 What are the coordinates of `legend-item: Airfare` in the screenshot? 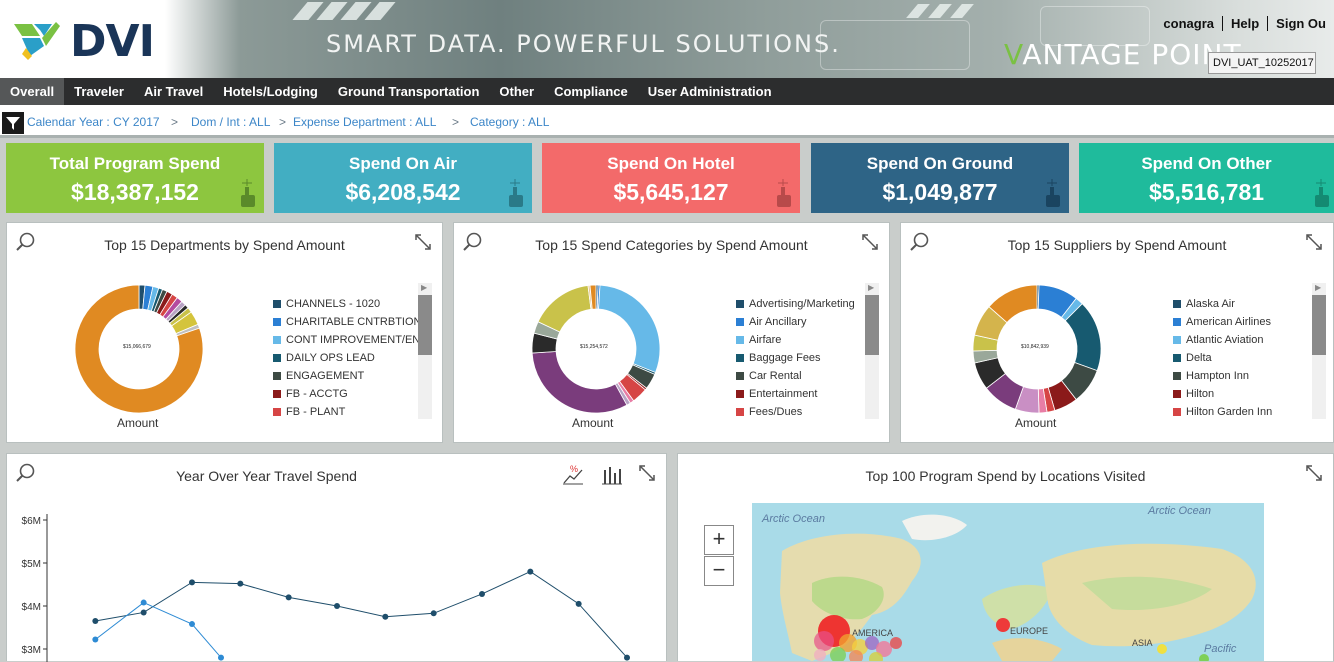 It's located at (795, 340).